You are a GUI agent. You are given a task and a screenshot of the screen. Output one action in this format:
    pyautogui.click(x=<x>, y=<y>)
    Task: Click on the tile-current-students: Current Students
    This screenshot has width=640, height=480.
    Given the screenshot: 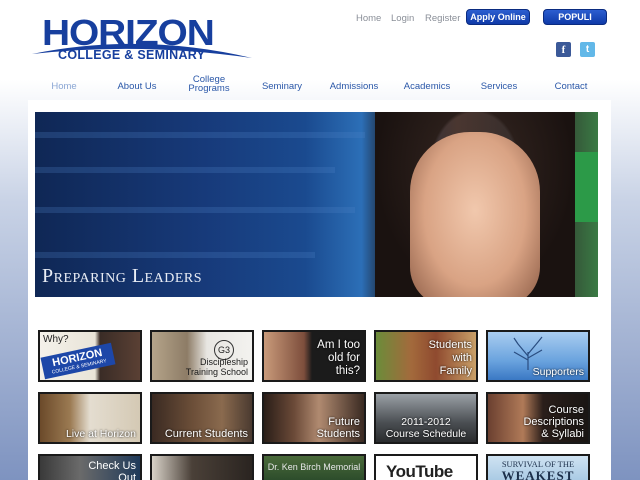 What is the action you would take?
    pyautogui.click(x=202, y=418)
    